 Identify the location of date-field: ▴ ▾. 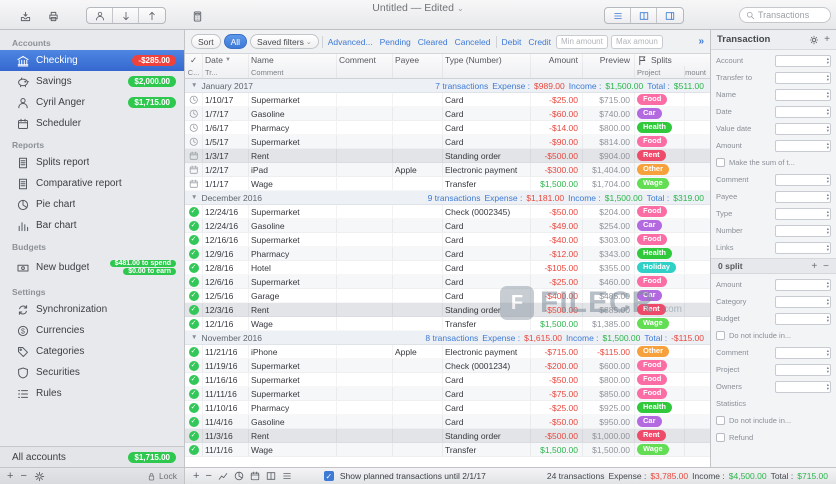
(803, 111).